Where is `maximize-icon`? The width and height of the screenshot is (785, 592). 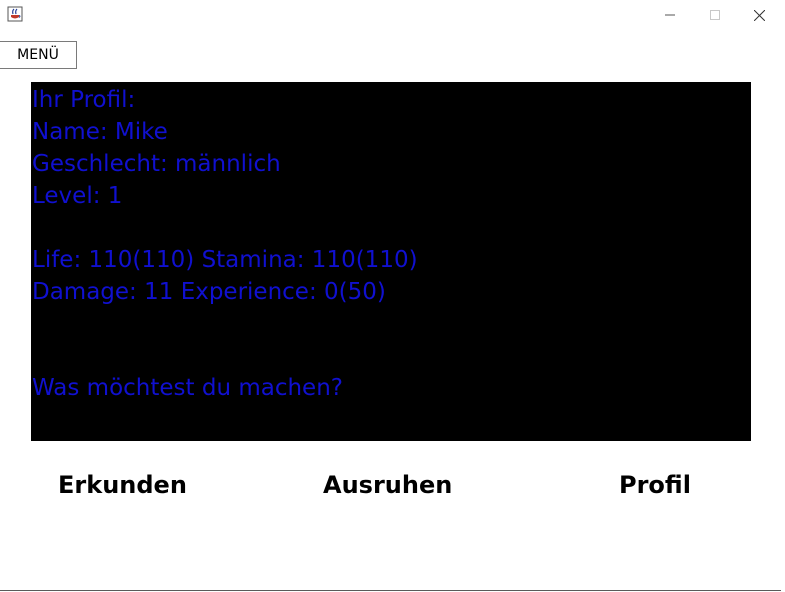
maximize-icon is located at coordinates (714, 15).